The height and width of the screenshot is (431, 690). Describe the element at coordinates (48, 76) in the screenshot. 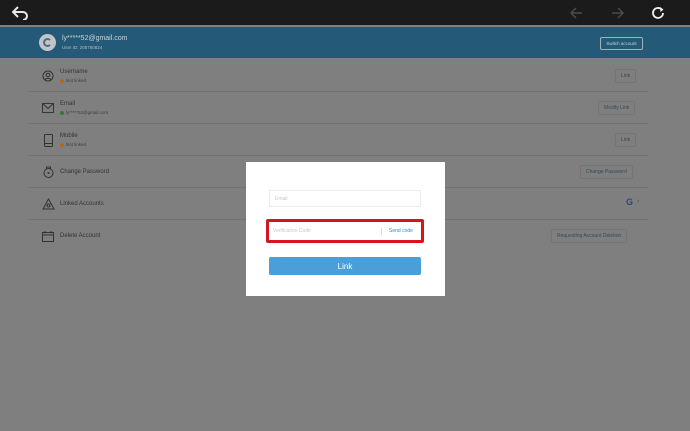

I see `user-icon` at that location.